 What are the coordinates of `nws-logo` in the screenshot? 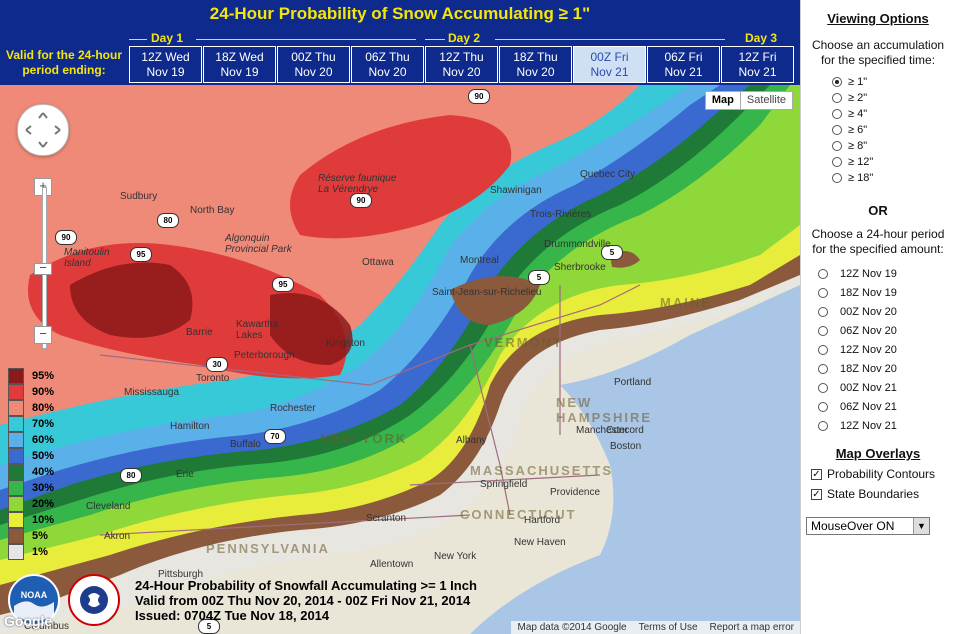 It's located at (94, 600).